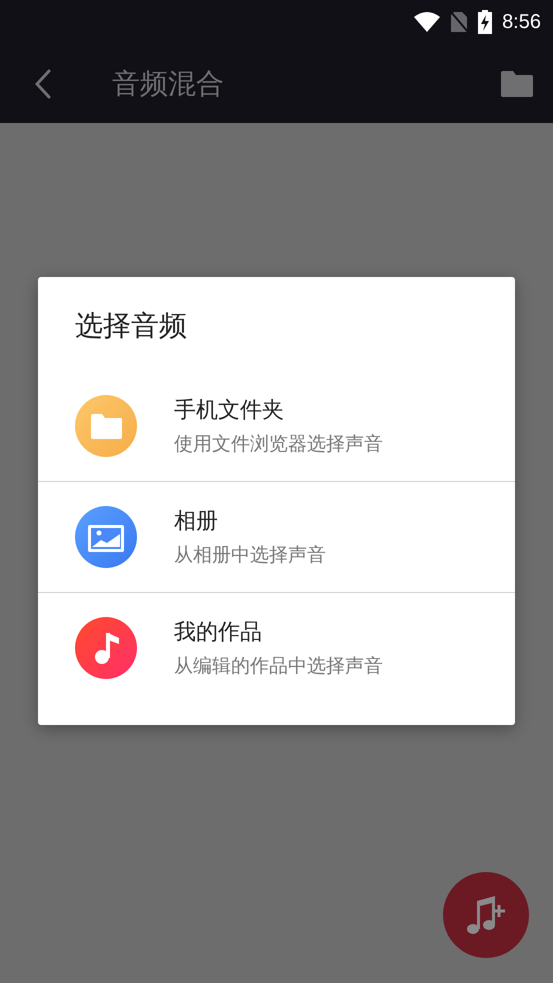 This screenshot has width=553, height=983. I want to click on option-item: 手机文件夹 使用文件浏览器选择声音, so click(276, 426).